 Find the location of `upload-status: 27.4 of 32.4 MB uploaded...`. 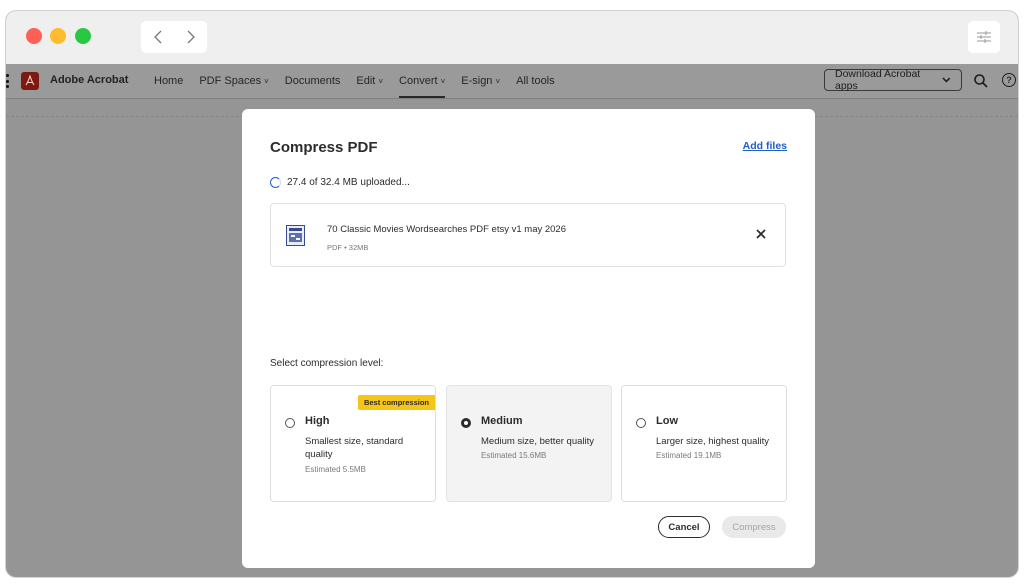

upload-status: 27.4 of 32.4 MB uploaded... is located at coordinates (340, 182).